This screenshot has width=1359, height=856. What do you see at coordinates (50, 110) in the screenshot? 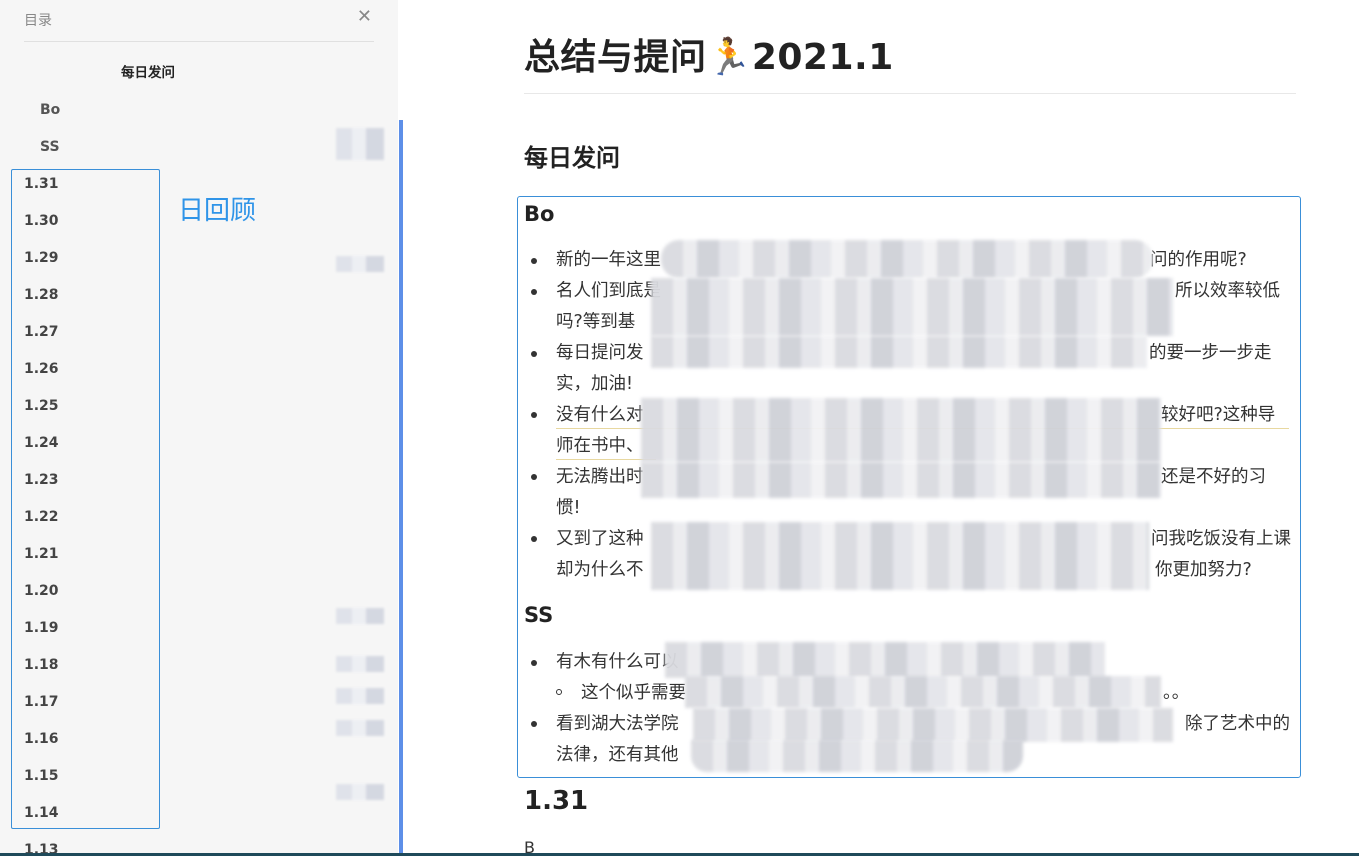
I see `toc-item-bo: Bo` at bounding box center [50, 110].